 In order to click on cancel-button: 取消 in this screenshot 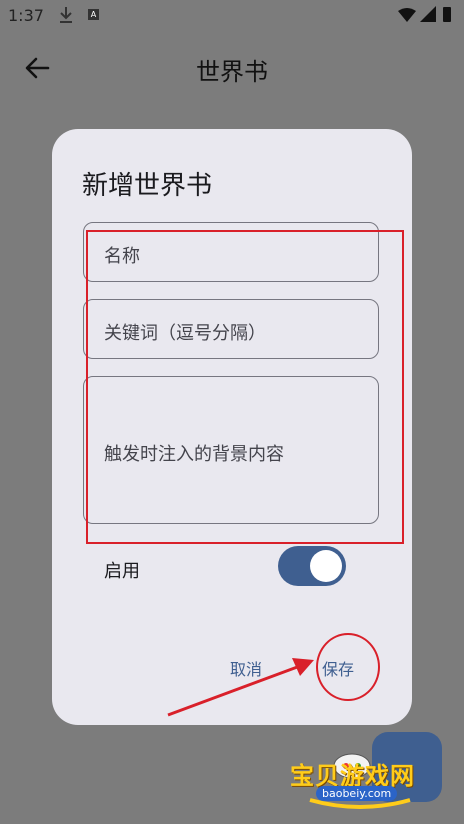, I will do `click(246, 668)`.